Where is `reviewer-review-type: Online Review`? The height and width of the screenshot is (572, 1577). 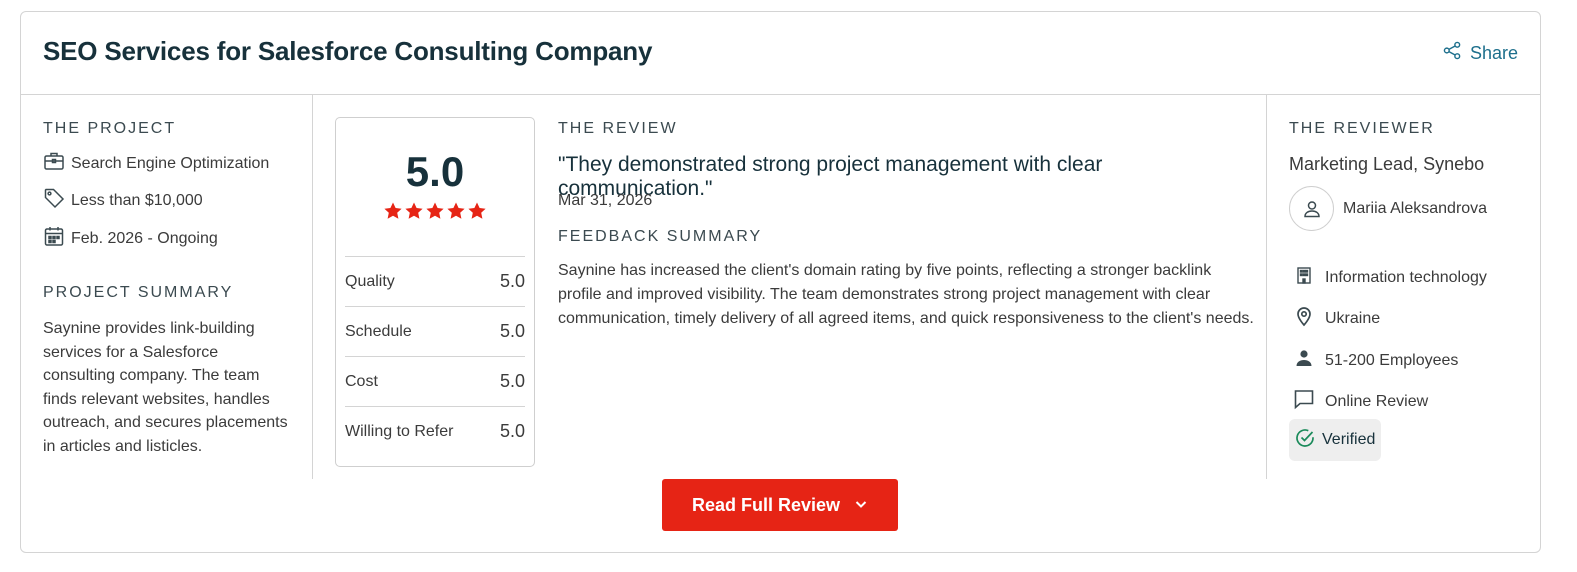
reviewer-review-type: Online Review is located at coordinates (1360, 401).